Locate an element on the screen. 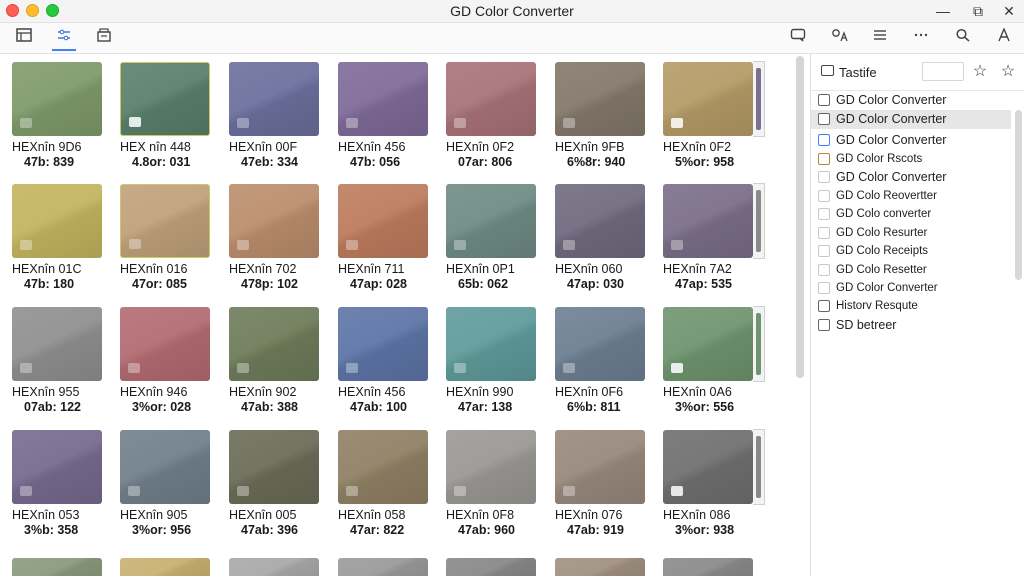 The image size is (1024, 576). swatch-caption: HEXnîn 00F 47eb: 334 is located at coordinates (279, 155).